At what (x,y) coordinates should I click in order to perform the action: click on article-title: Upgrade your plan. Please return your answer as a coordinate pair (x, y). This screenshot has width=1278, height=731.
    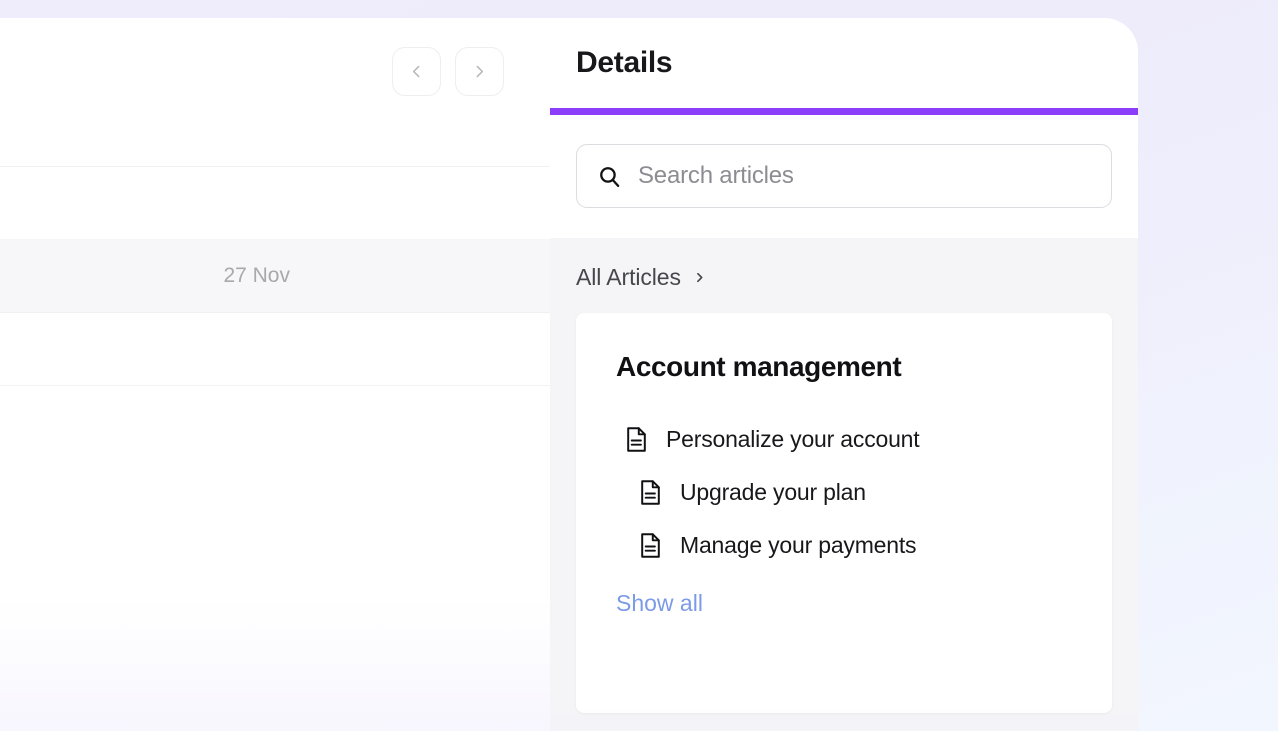
    Looking at the image, I should click on (773, 492).